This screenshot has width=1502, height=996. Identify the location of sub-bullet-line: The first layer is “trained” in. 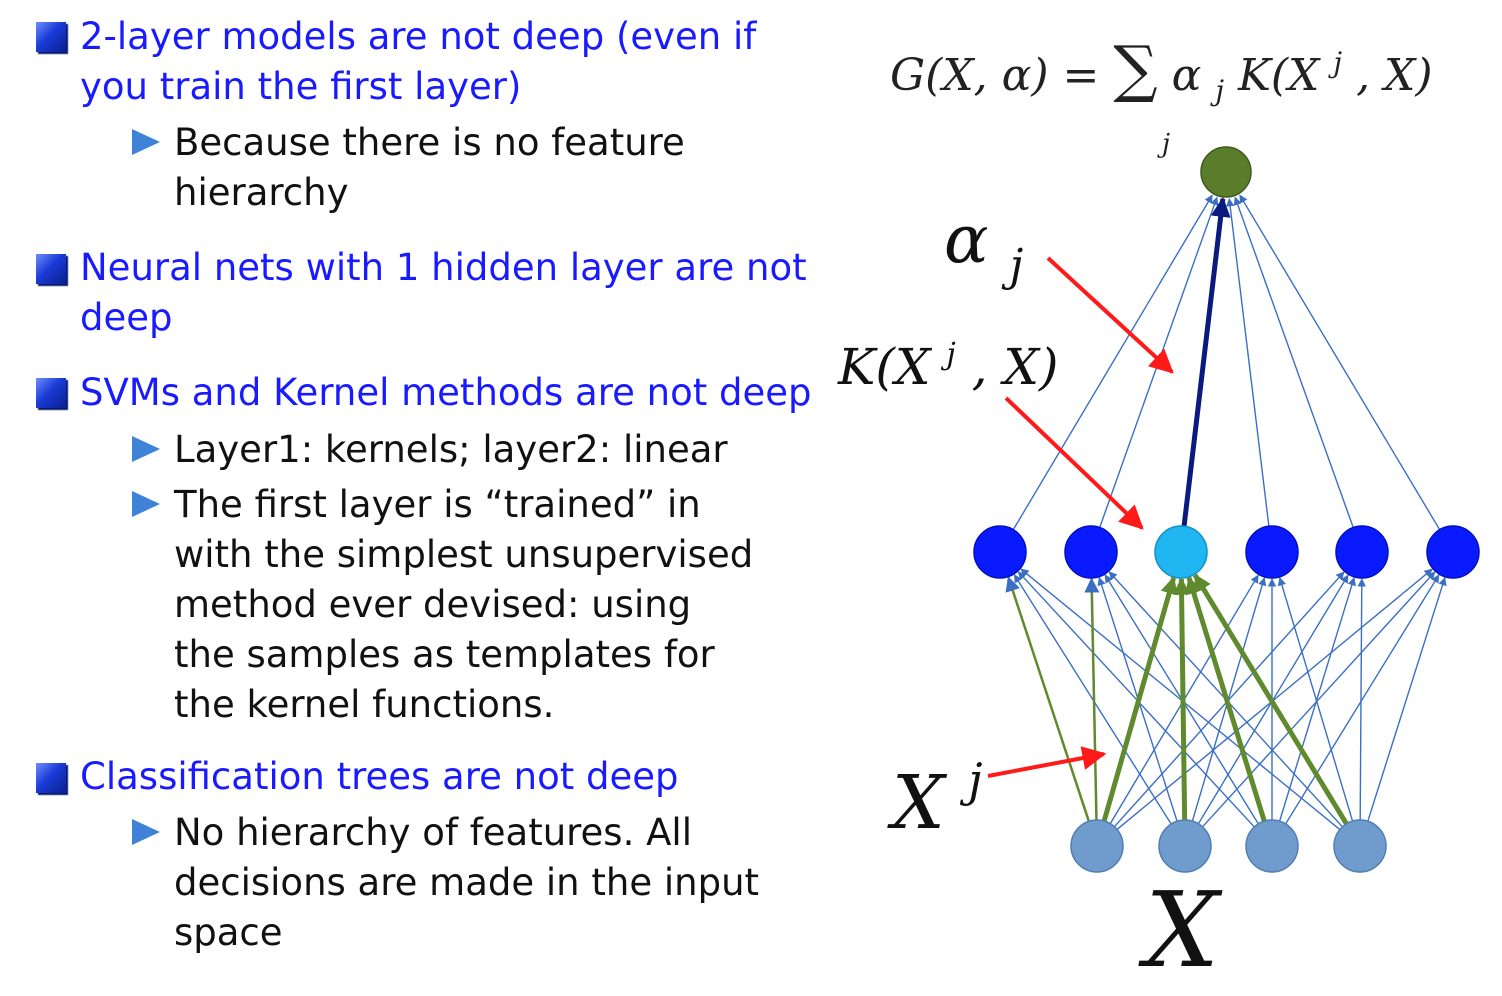
(437, 504).